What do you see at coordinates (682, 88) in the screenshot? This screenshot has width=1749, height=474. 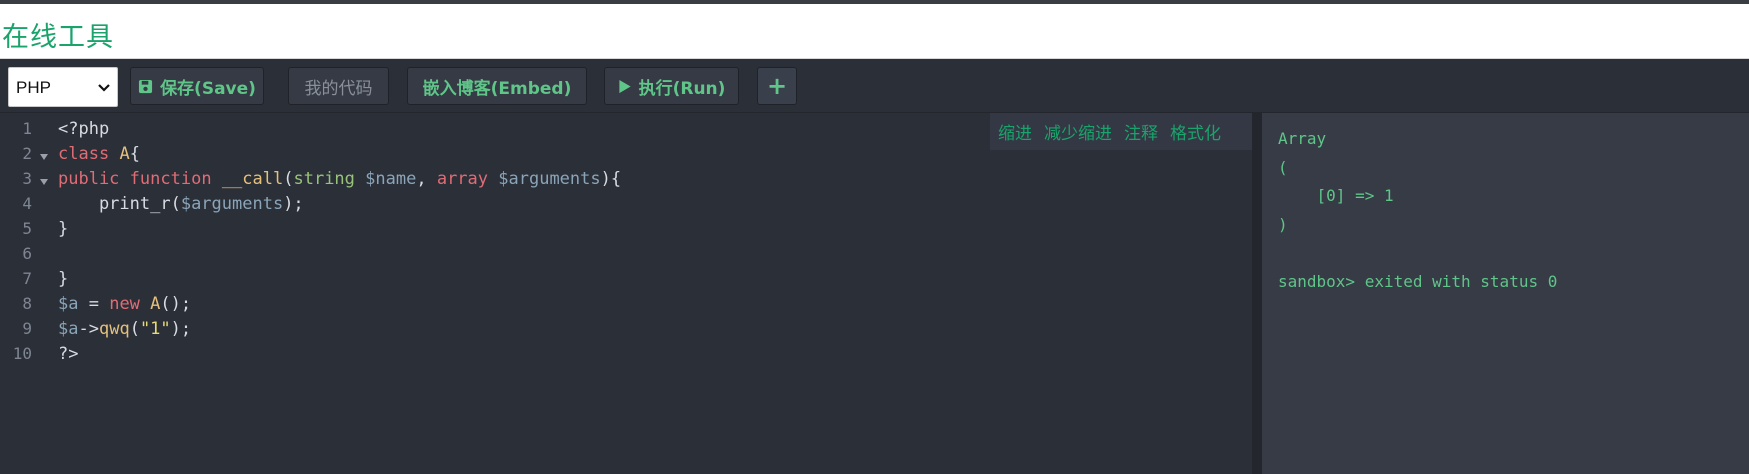 I see `run-button-label: 执行(Run)` at bounding box center [682, 88].